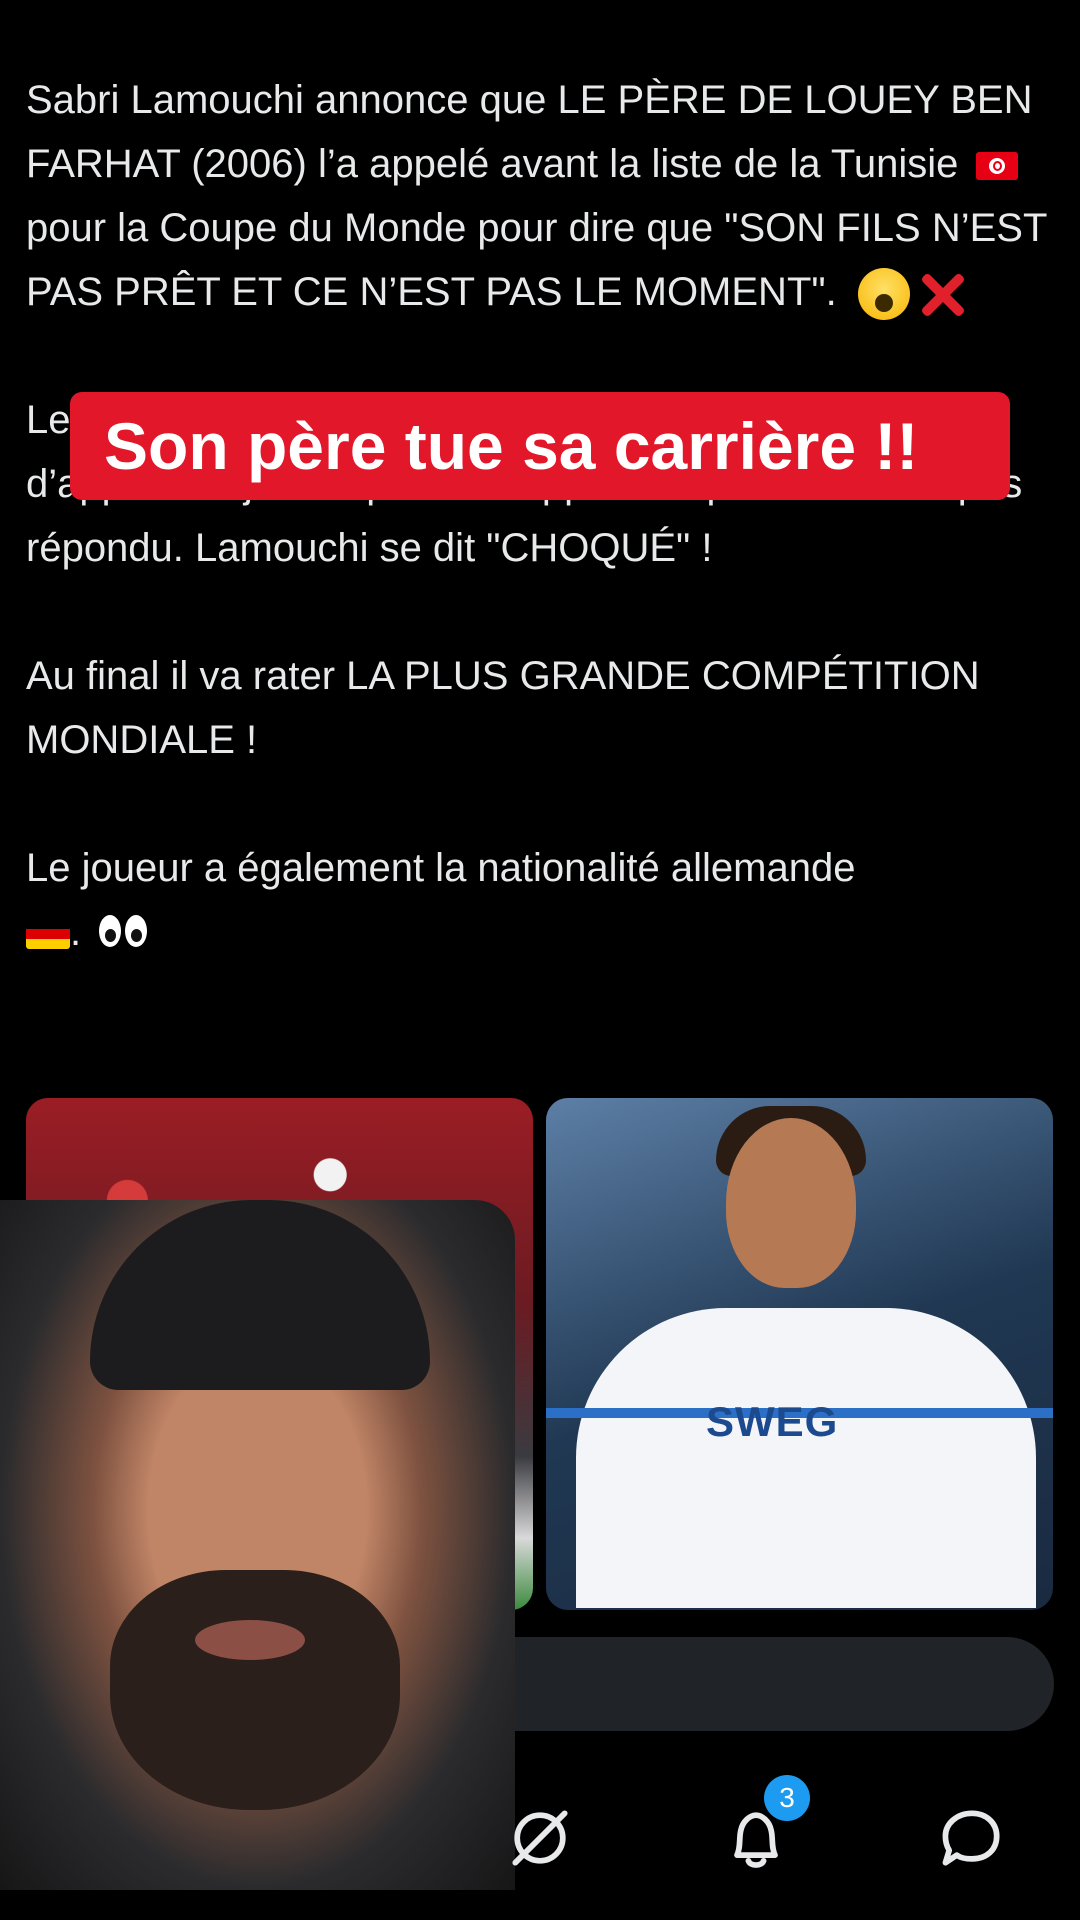  Describe the element at coordinates (48, 420) in the screenshot. I see `tweet-paragraph-2-lead: Le` at that location.